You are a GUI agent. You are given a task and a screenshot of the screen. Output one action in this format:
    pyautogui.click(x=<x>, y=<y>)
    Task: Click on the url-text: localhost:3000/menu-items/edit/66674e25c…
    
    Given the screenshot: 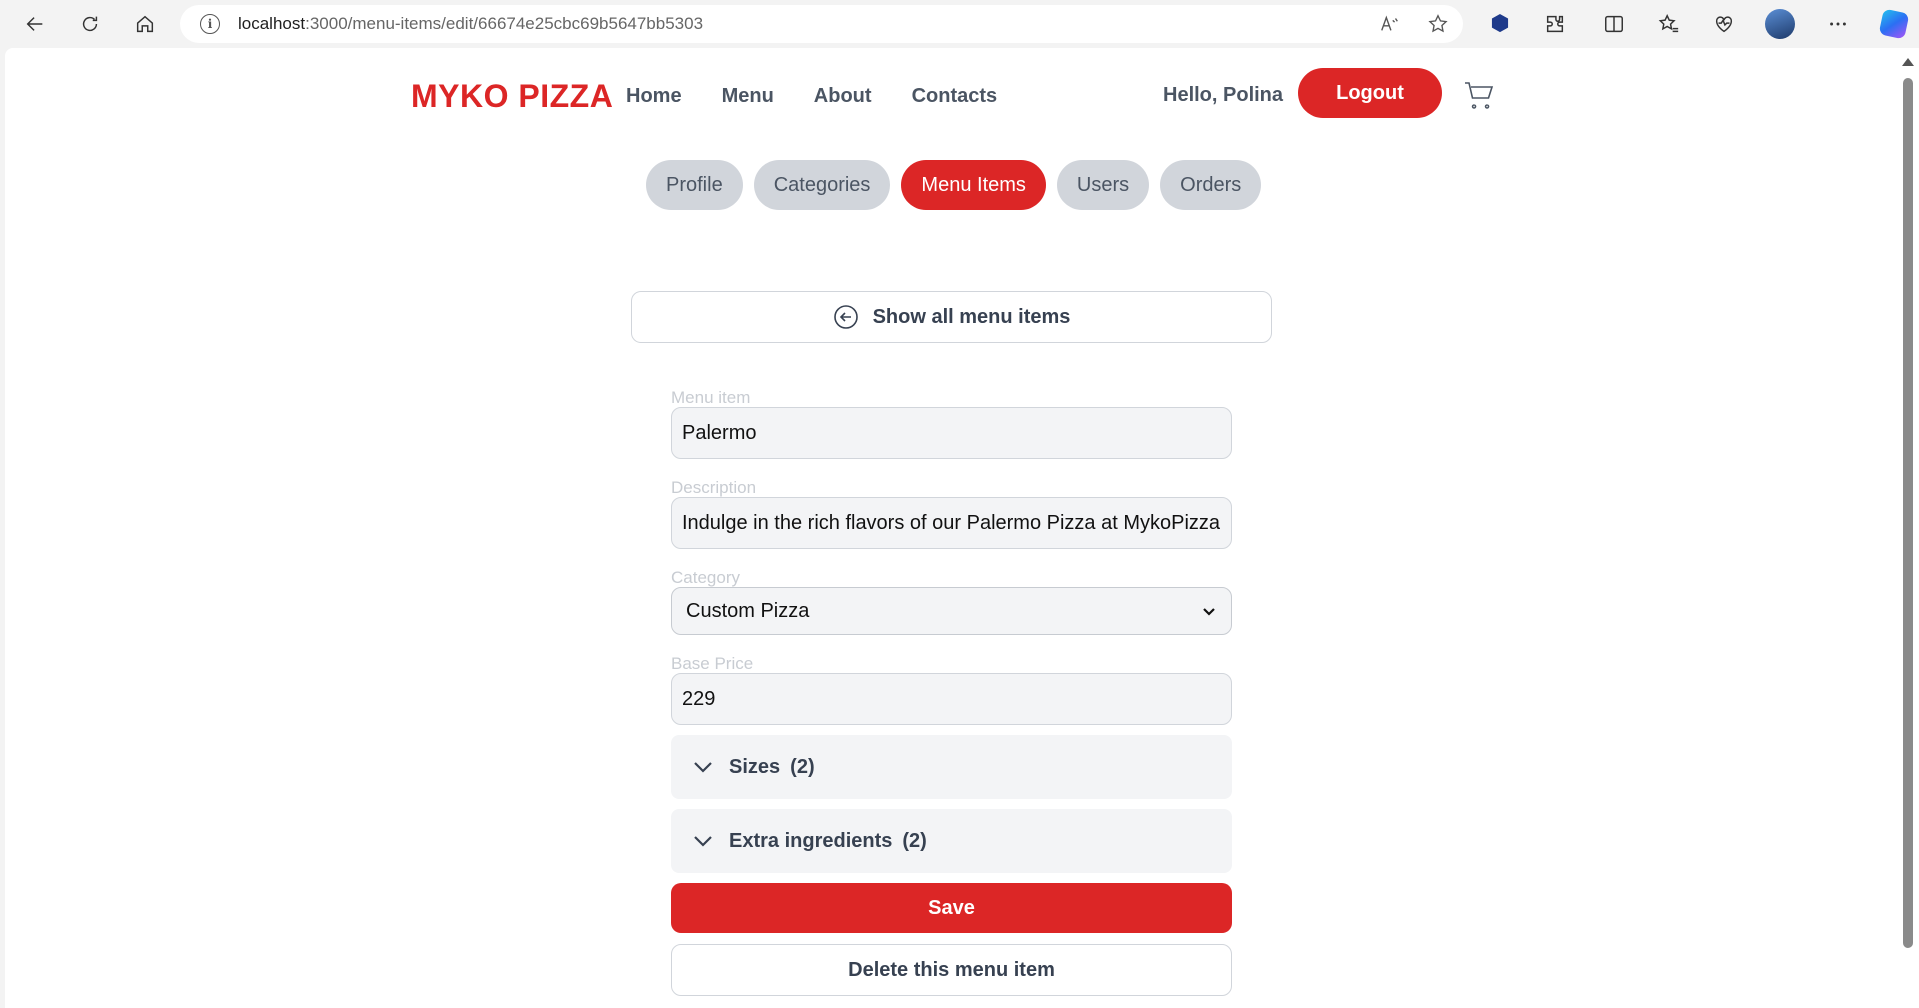 What is the action you would take?
    pyautogui.click(x=470, y=24)
    